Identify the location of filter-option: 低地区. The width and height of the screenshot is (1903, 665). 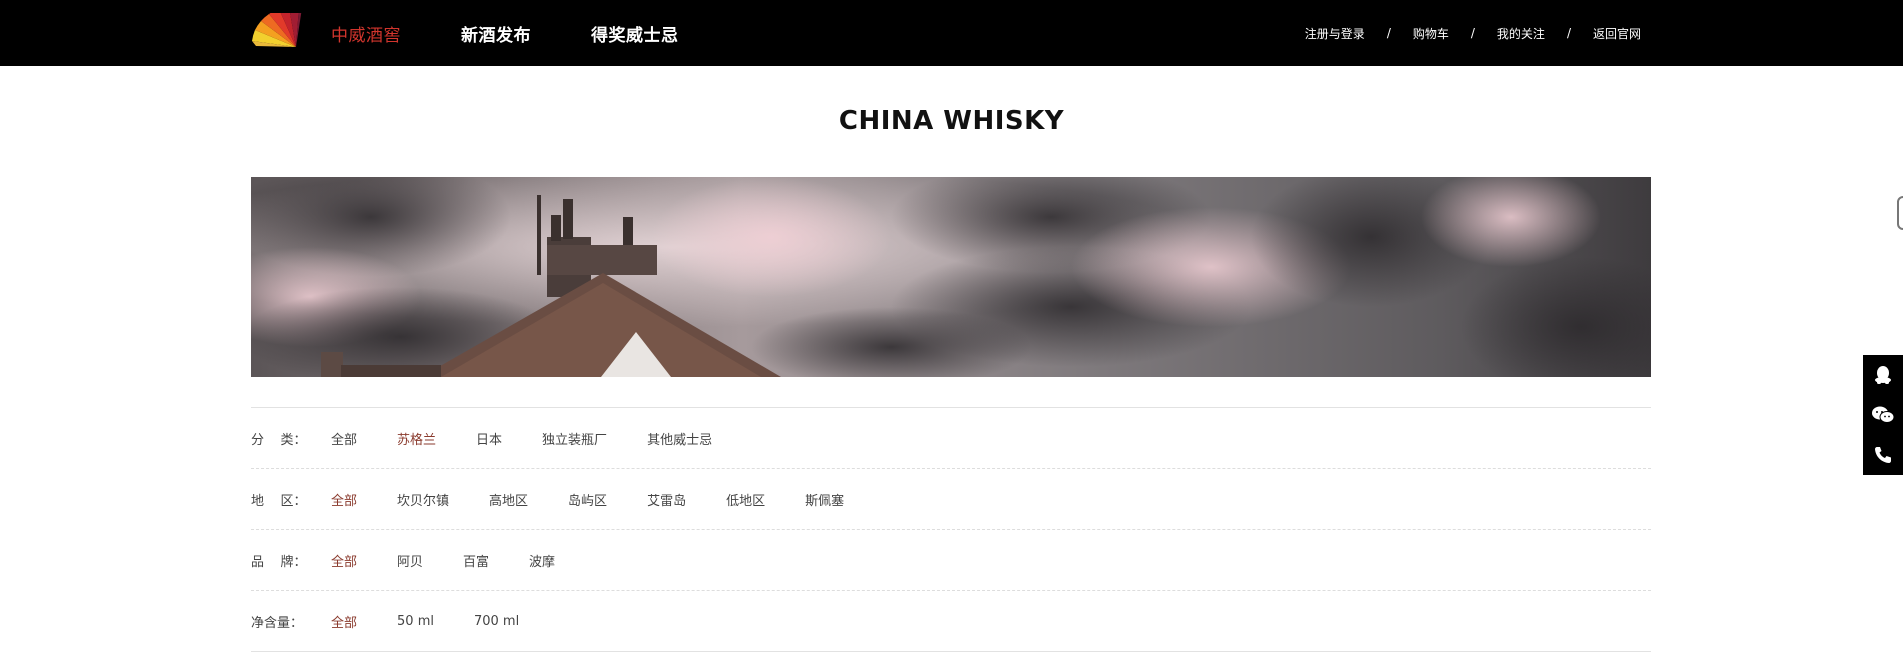
(745, 499).